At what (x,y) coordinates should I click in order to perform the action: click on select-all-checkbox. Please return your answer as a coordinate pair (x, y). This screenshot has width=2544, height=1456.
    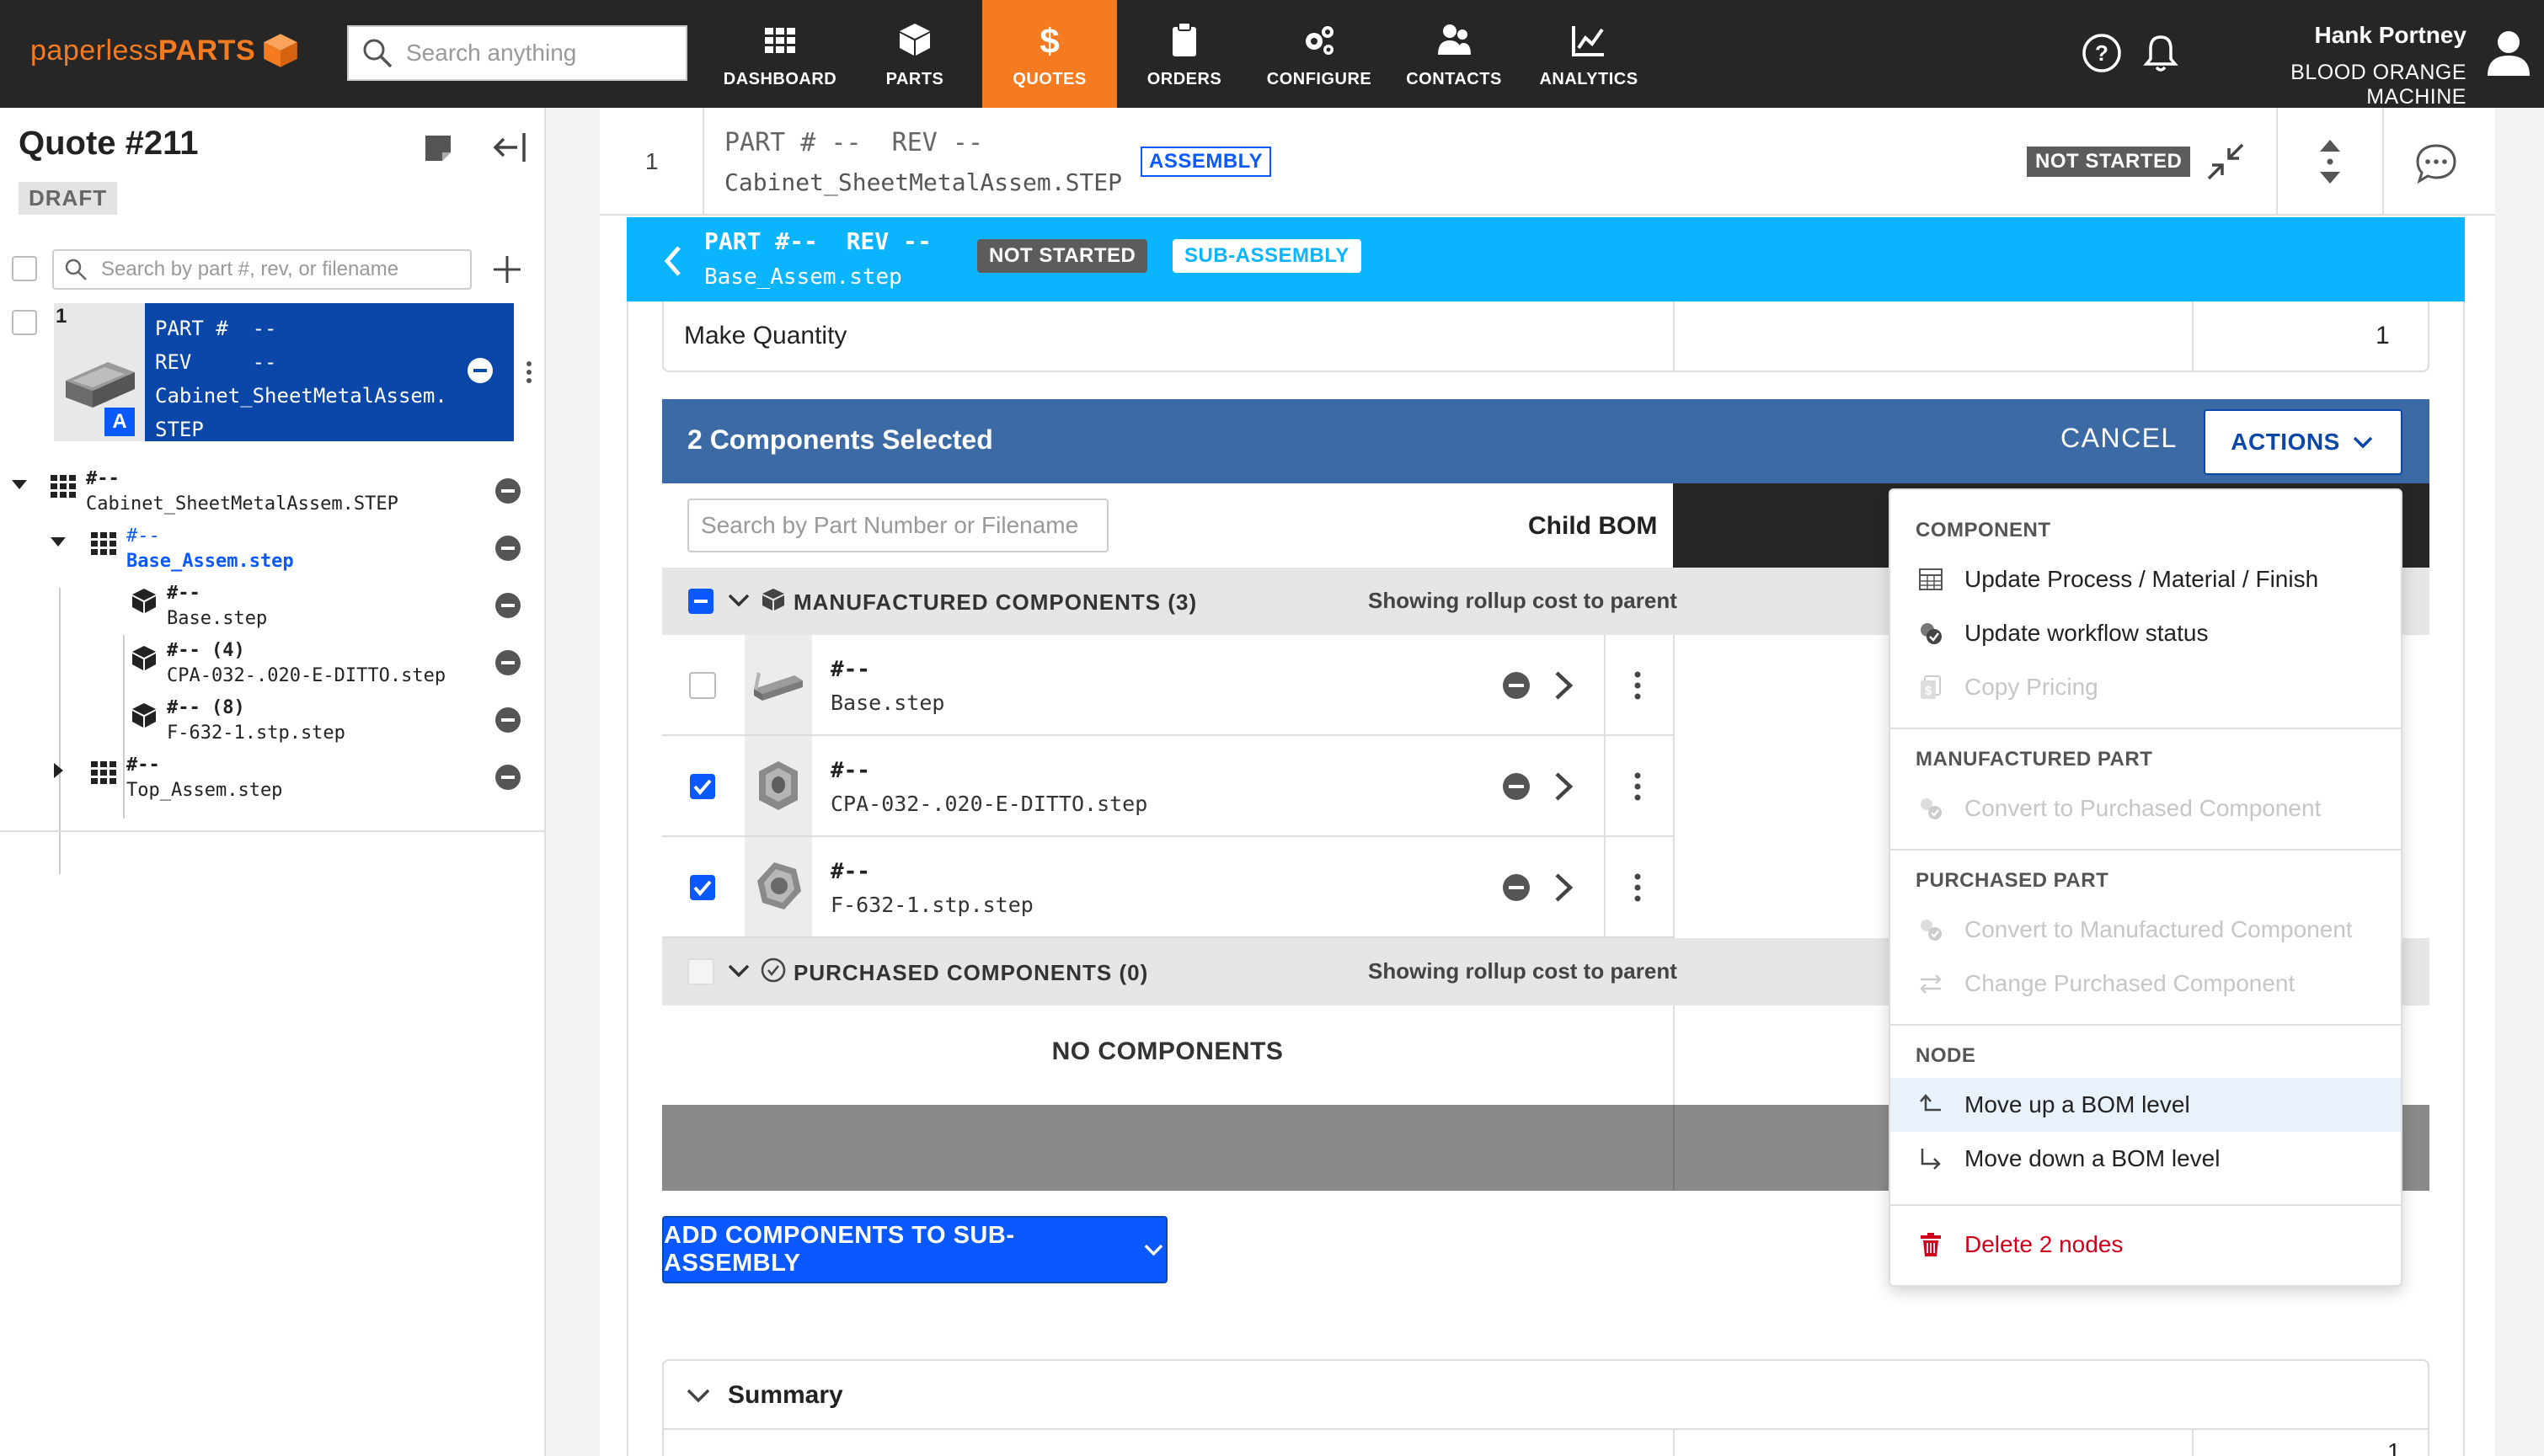
    Looking at the image, I should click on (24, 268).